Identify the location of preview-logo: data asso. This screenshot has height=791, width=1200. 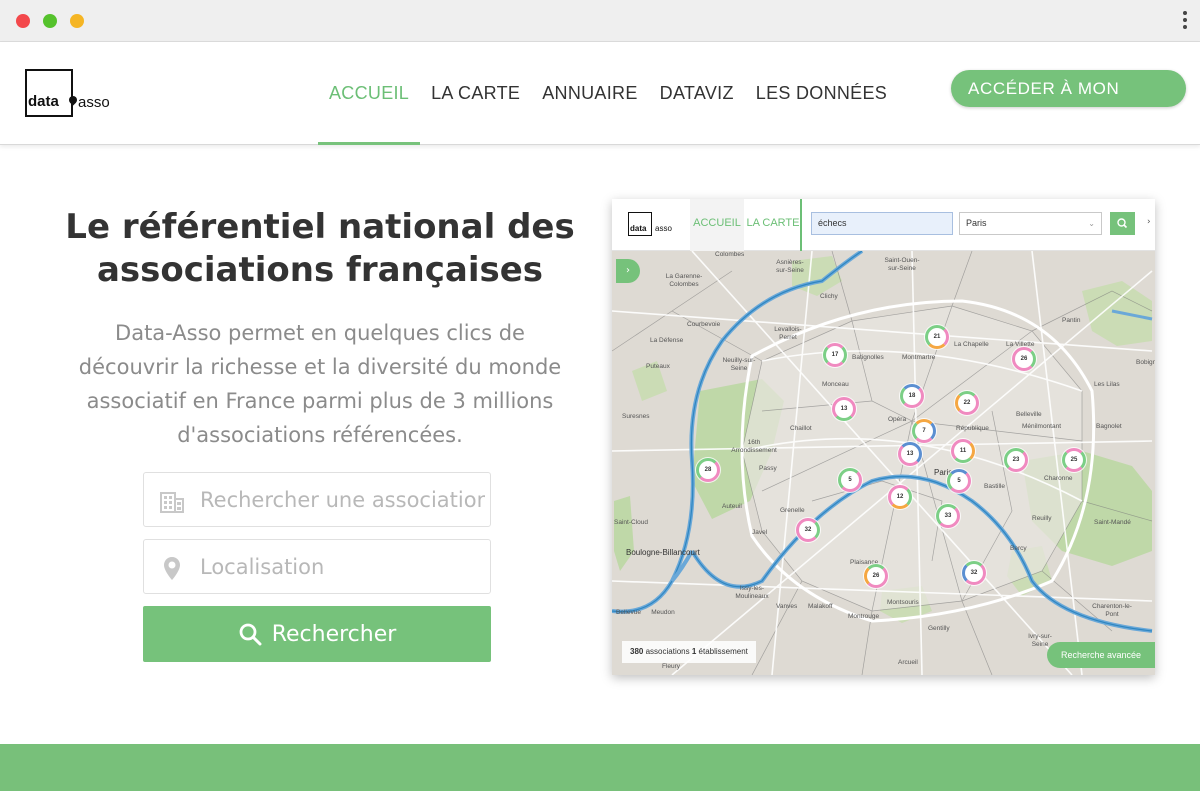
(653, 224).